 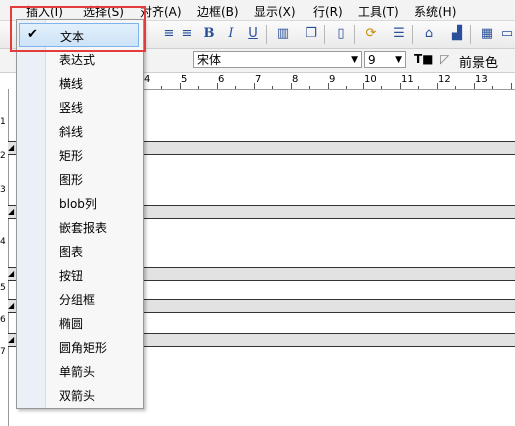 What do you see at coordinates (3, 122) in the screenshot?
I see `vruler-number: 1` at bounding box center [3, 122].